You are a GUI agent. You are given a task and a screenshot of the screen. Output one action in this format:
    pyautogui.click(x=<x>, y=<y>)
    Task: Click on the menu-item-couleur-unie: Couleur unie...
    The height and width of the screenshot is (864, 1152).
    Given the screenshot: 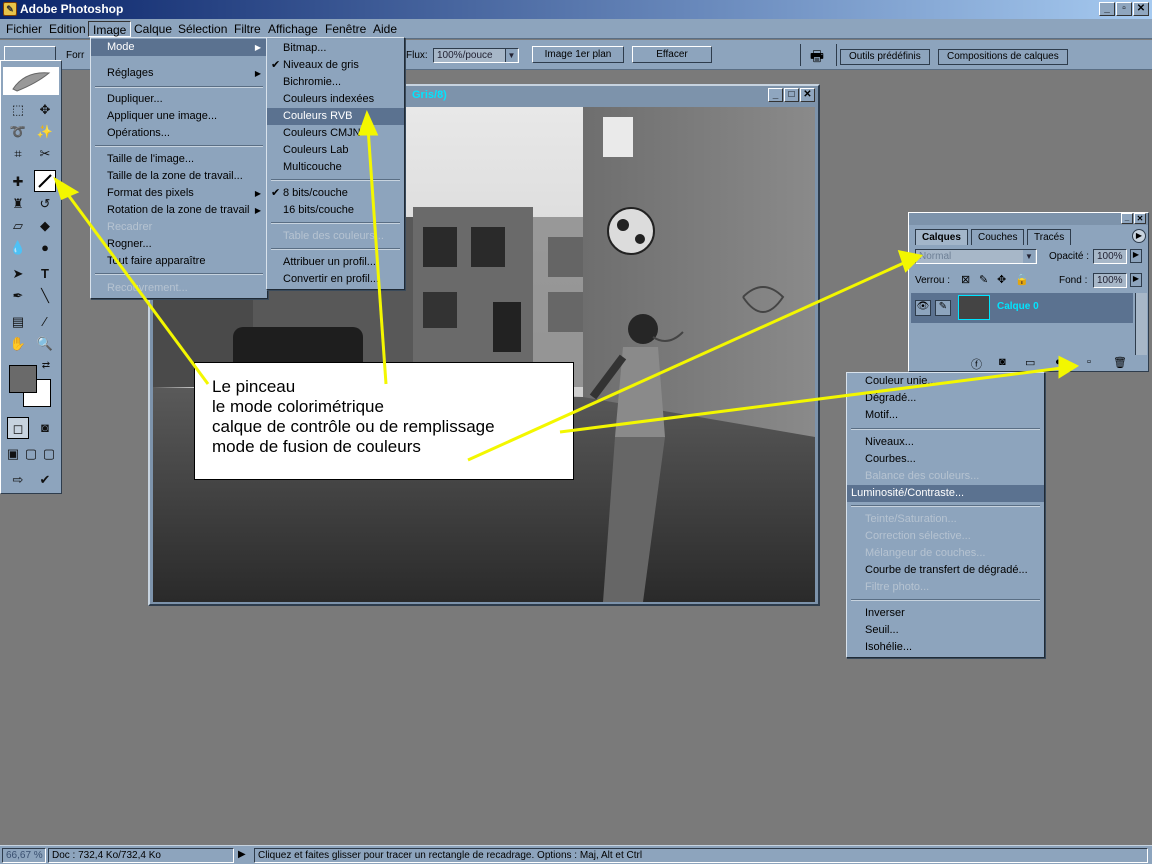 What is the action you would take?
    pyautogui.click(x=945, y=381)
    